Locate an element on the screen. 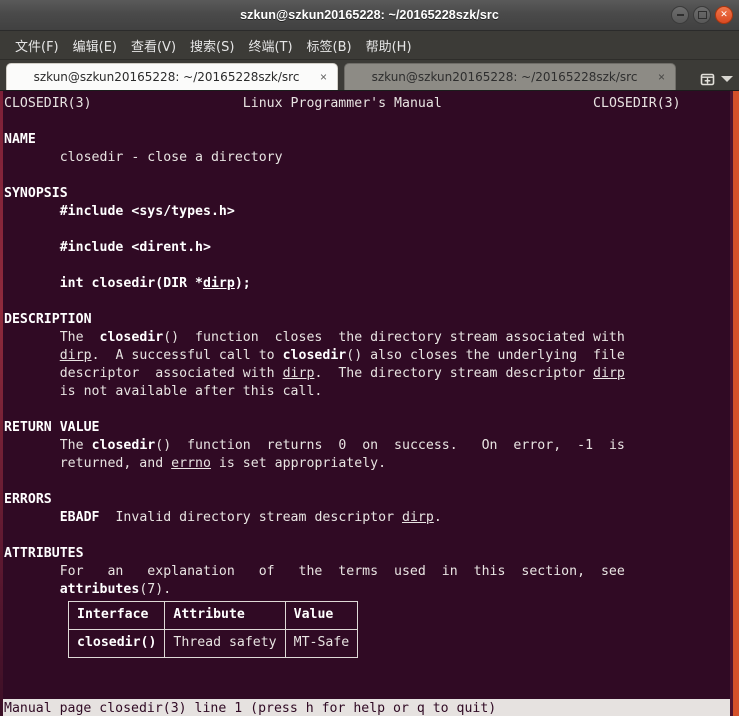  manpage-header-center: Linux Programmer's Manual is located at coordinates (342, 103).